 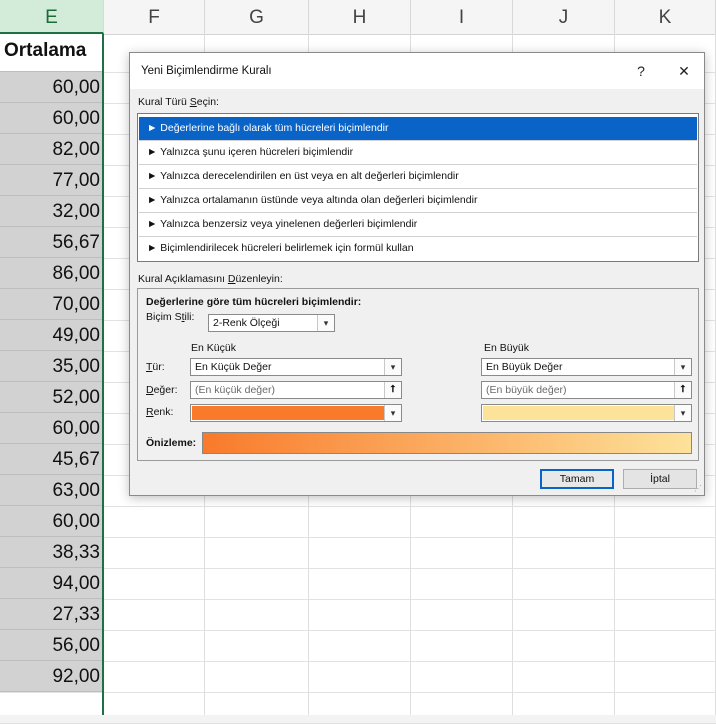 What do you see at coordinates (246, 323) in the screenshot?
I see `format-style-value: 2-Renk Ölçeği` at bounding box center [246, 323].